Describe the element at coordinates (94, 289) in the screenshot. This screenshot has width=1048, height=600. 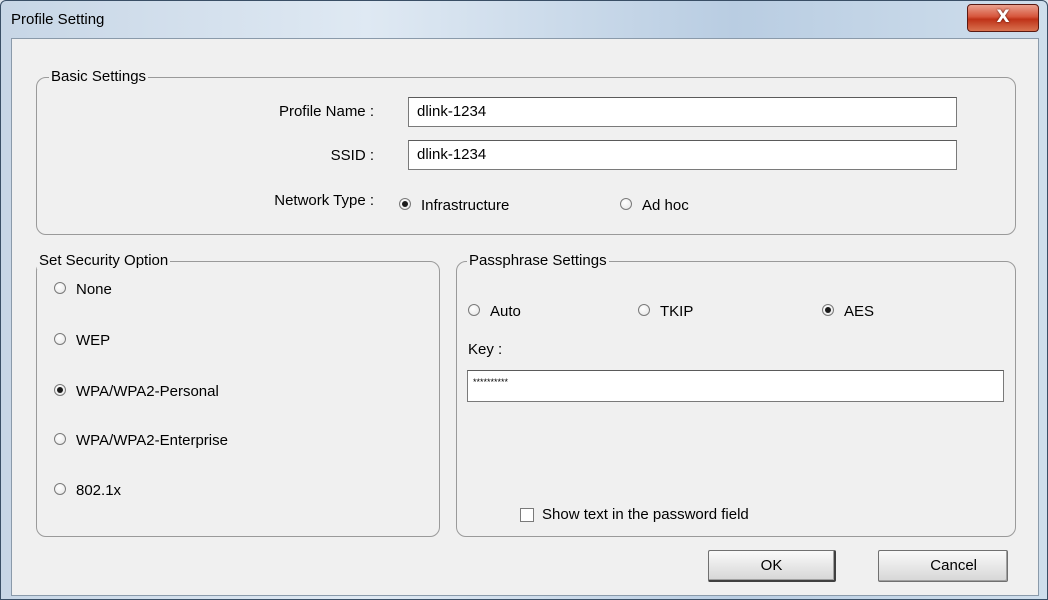
I see `radio-label: None` at that location.